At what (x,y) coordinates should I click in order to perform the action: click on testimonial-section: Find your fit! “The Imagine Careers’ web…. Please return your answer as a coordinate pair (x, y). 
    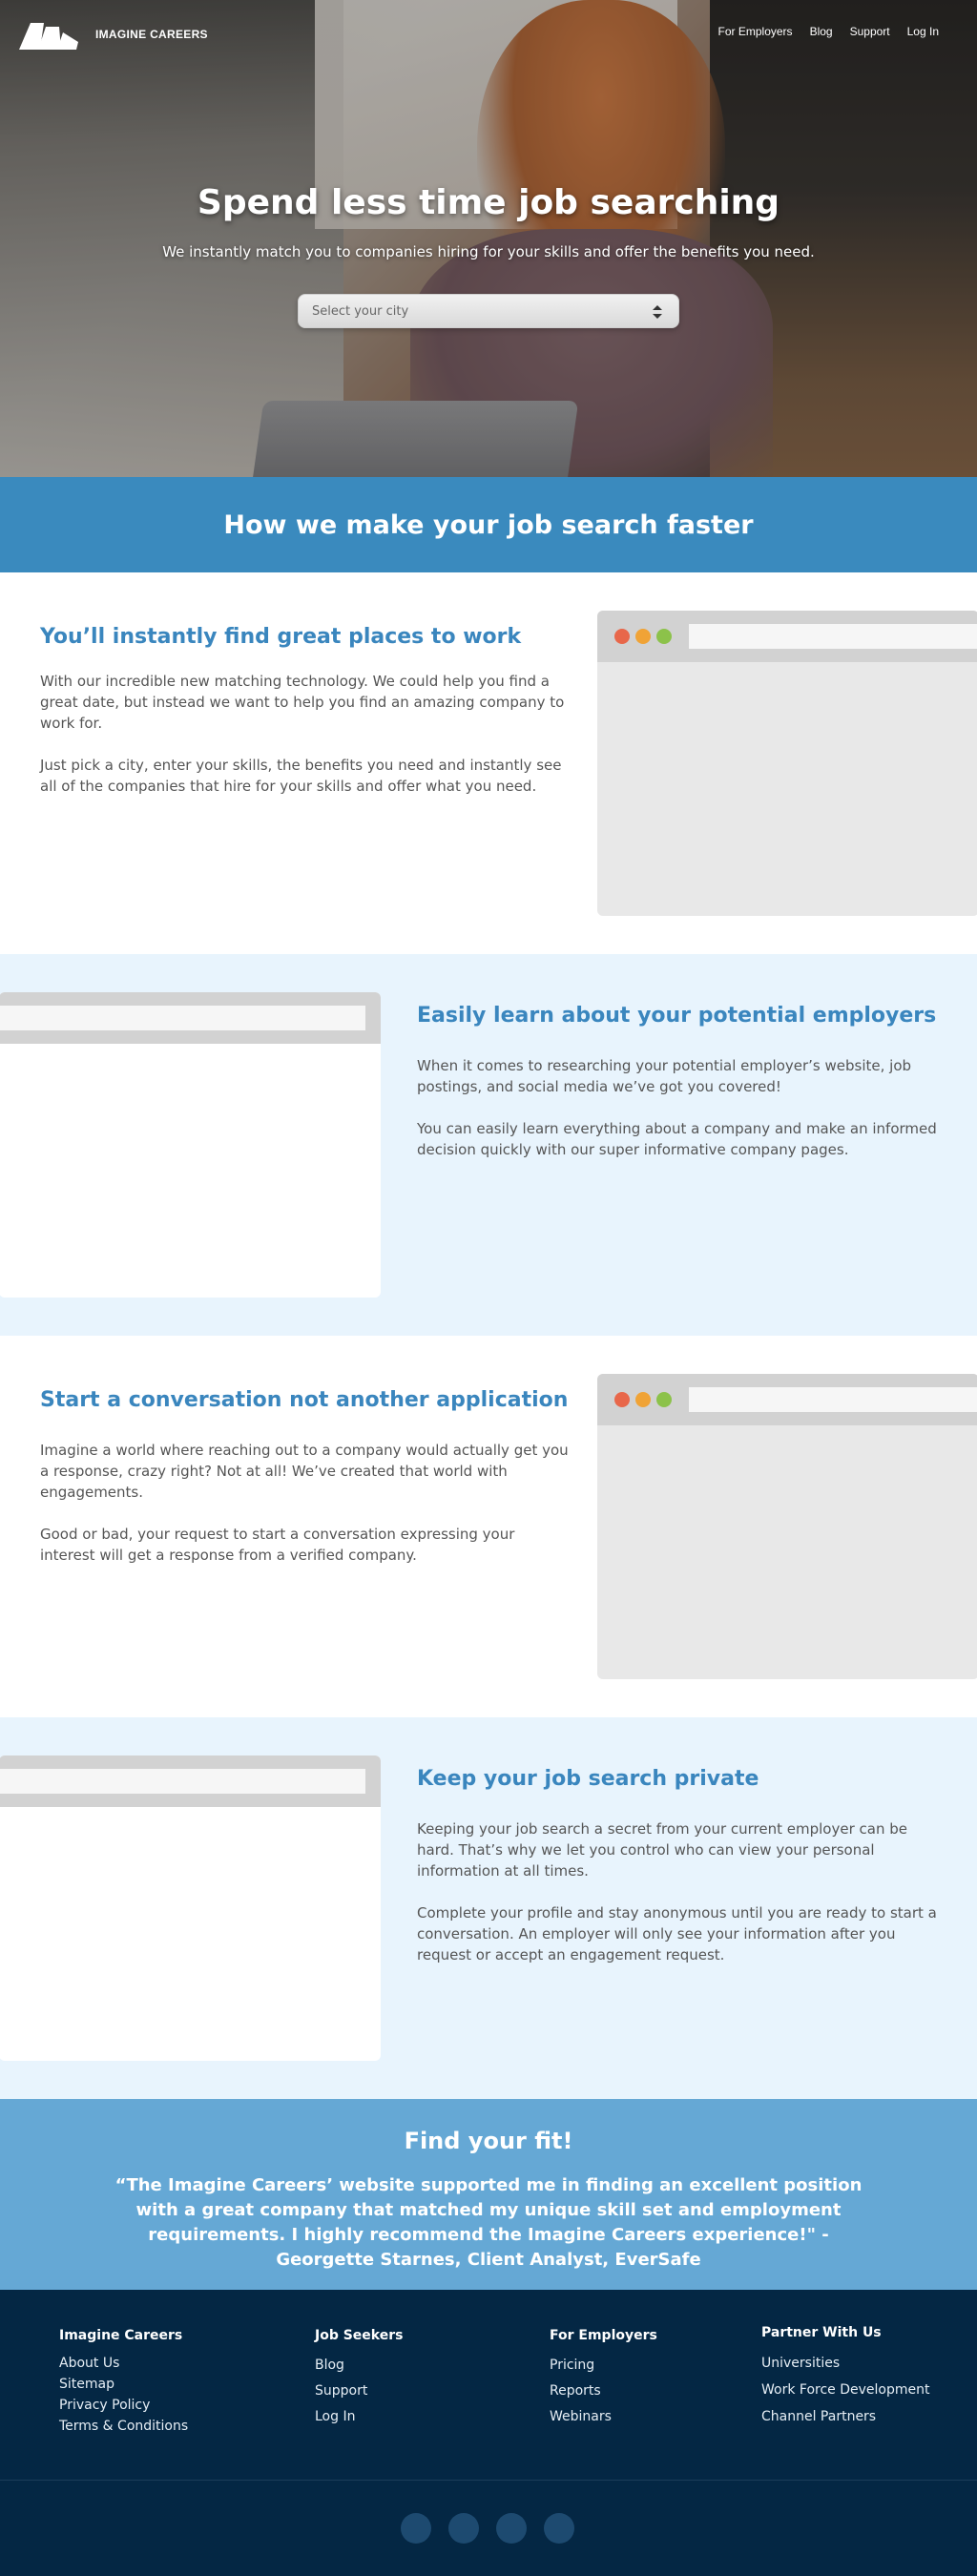
    Looking at the image, I should click on (488, 2194).